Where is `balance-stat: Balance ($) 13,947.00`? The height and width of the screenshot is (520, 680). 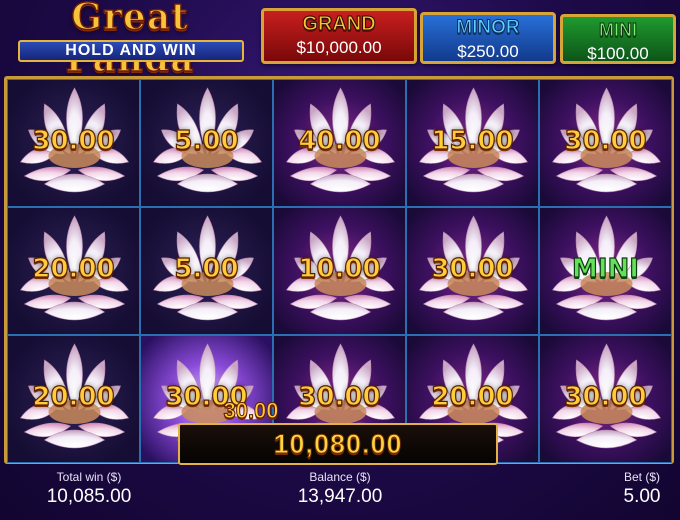
balance-stat: Balance ($) 13,947.00 is located at coordinates (340, 490).